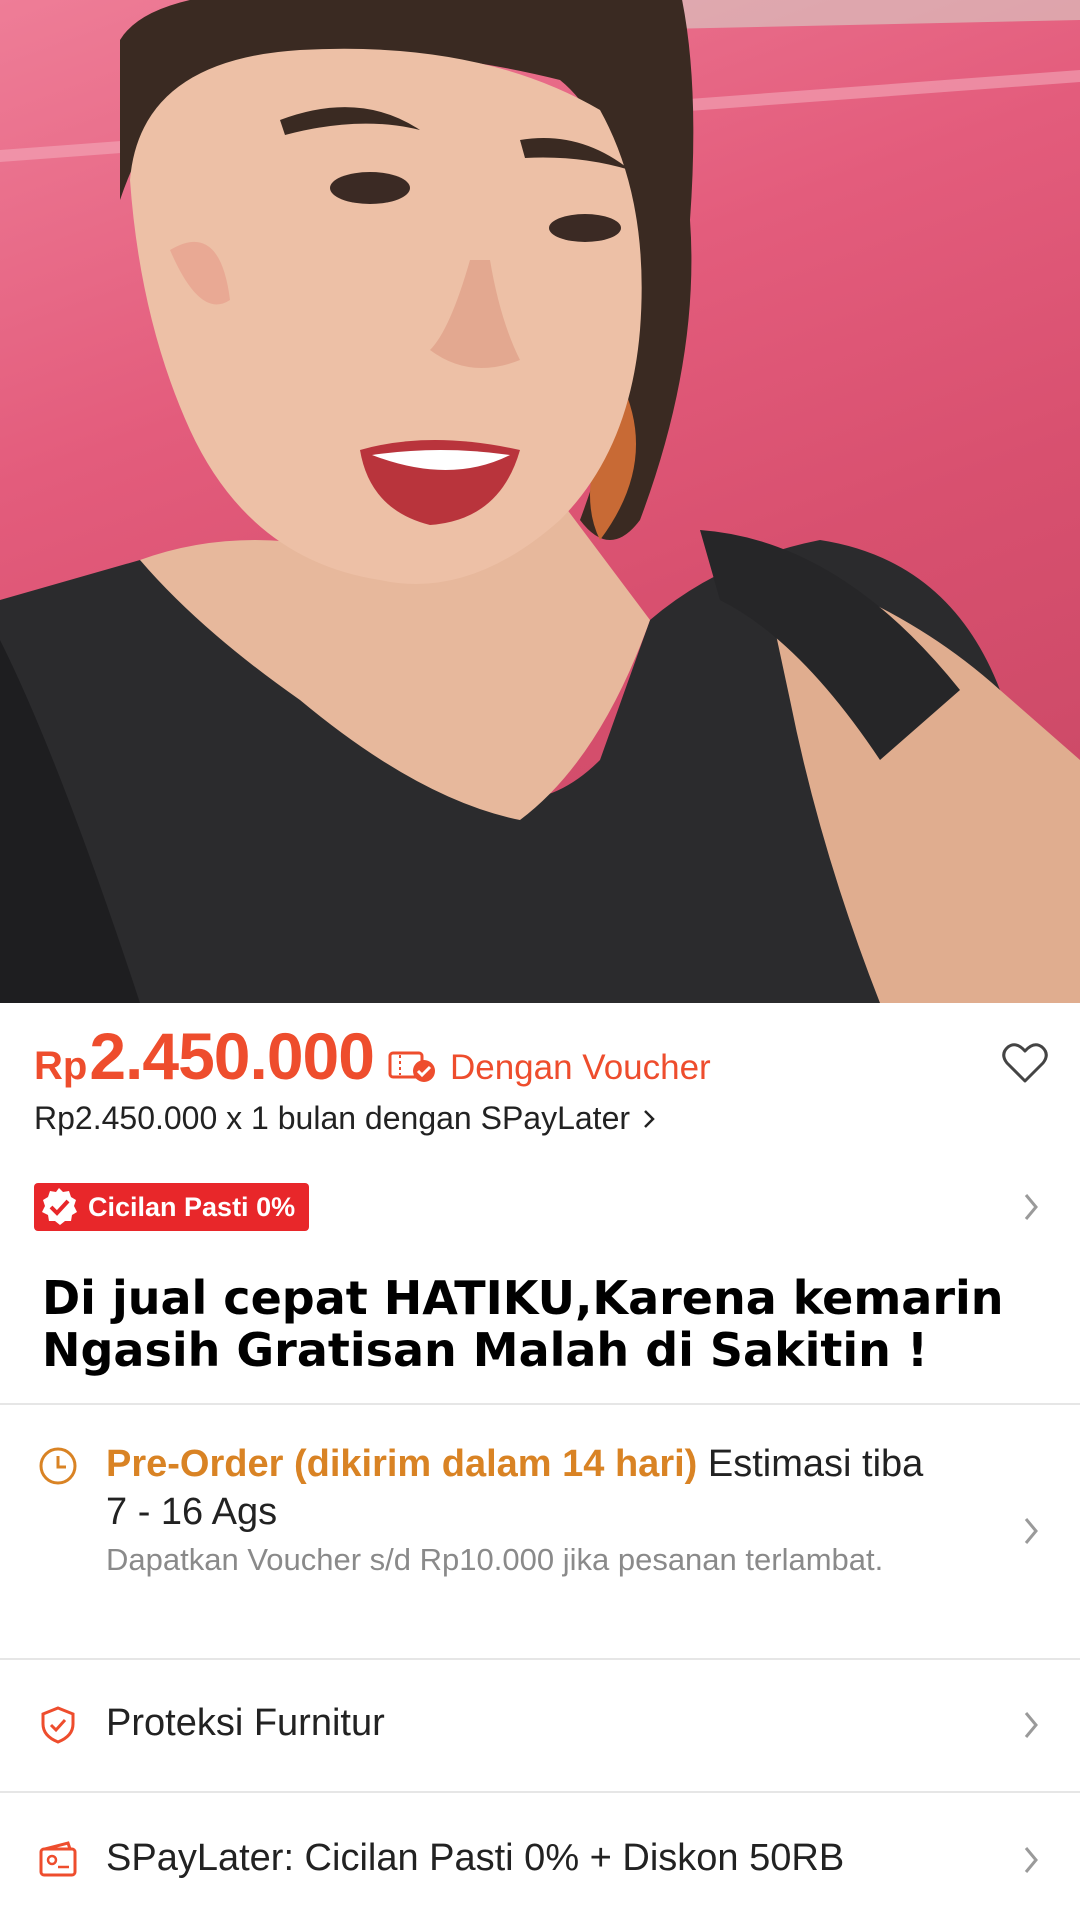 The height and width of the screenshot is (1920, 1080). Describe the element at coordinates (58, 1725) in the screenshot. I see `shield-check-icon` at that location.